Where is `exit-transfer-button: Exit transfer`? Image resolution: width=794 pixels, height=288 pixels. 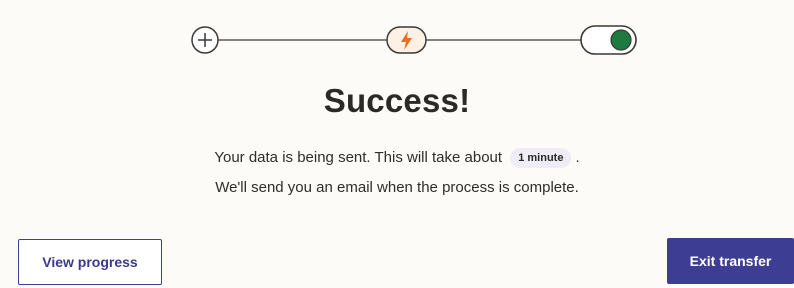 exit-transfer-button: Exit transfer is located at coordinates (730, 261).